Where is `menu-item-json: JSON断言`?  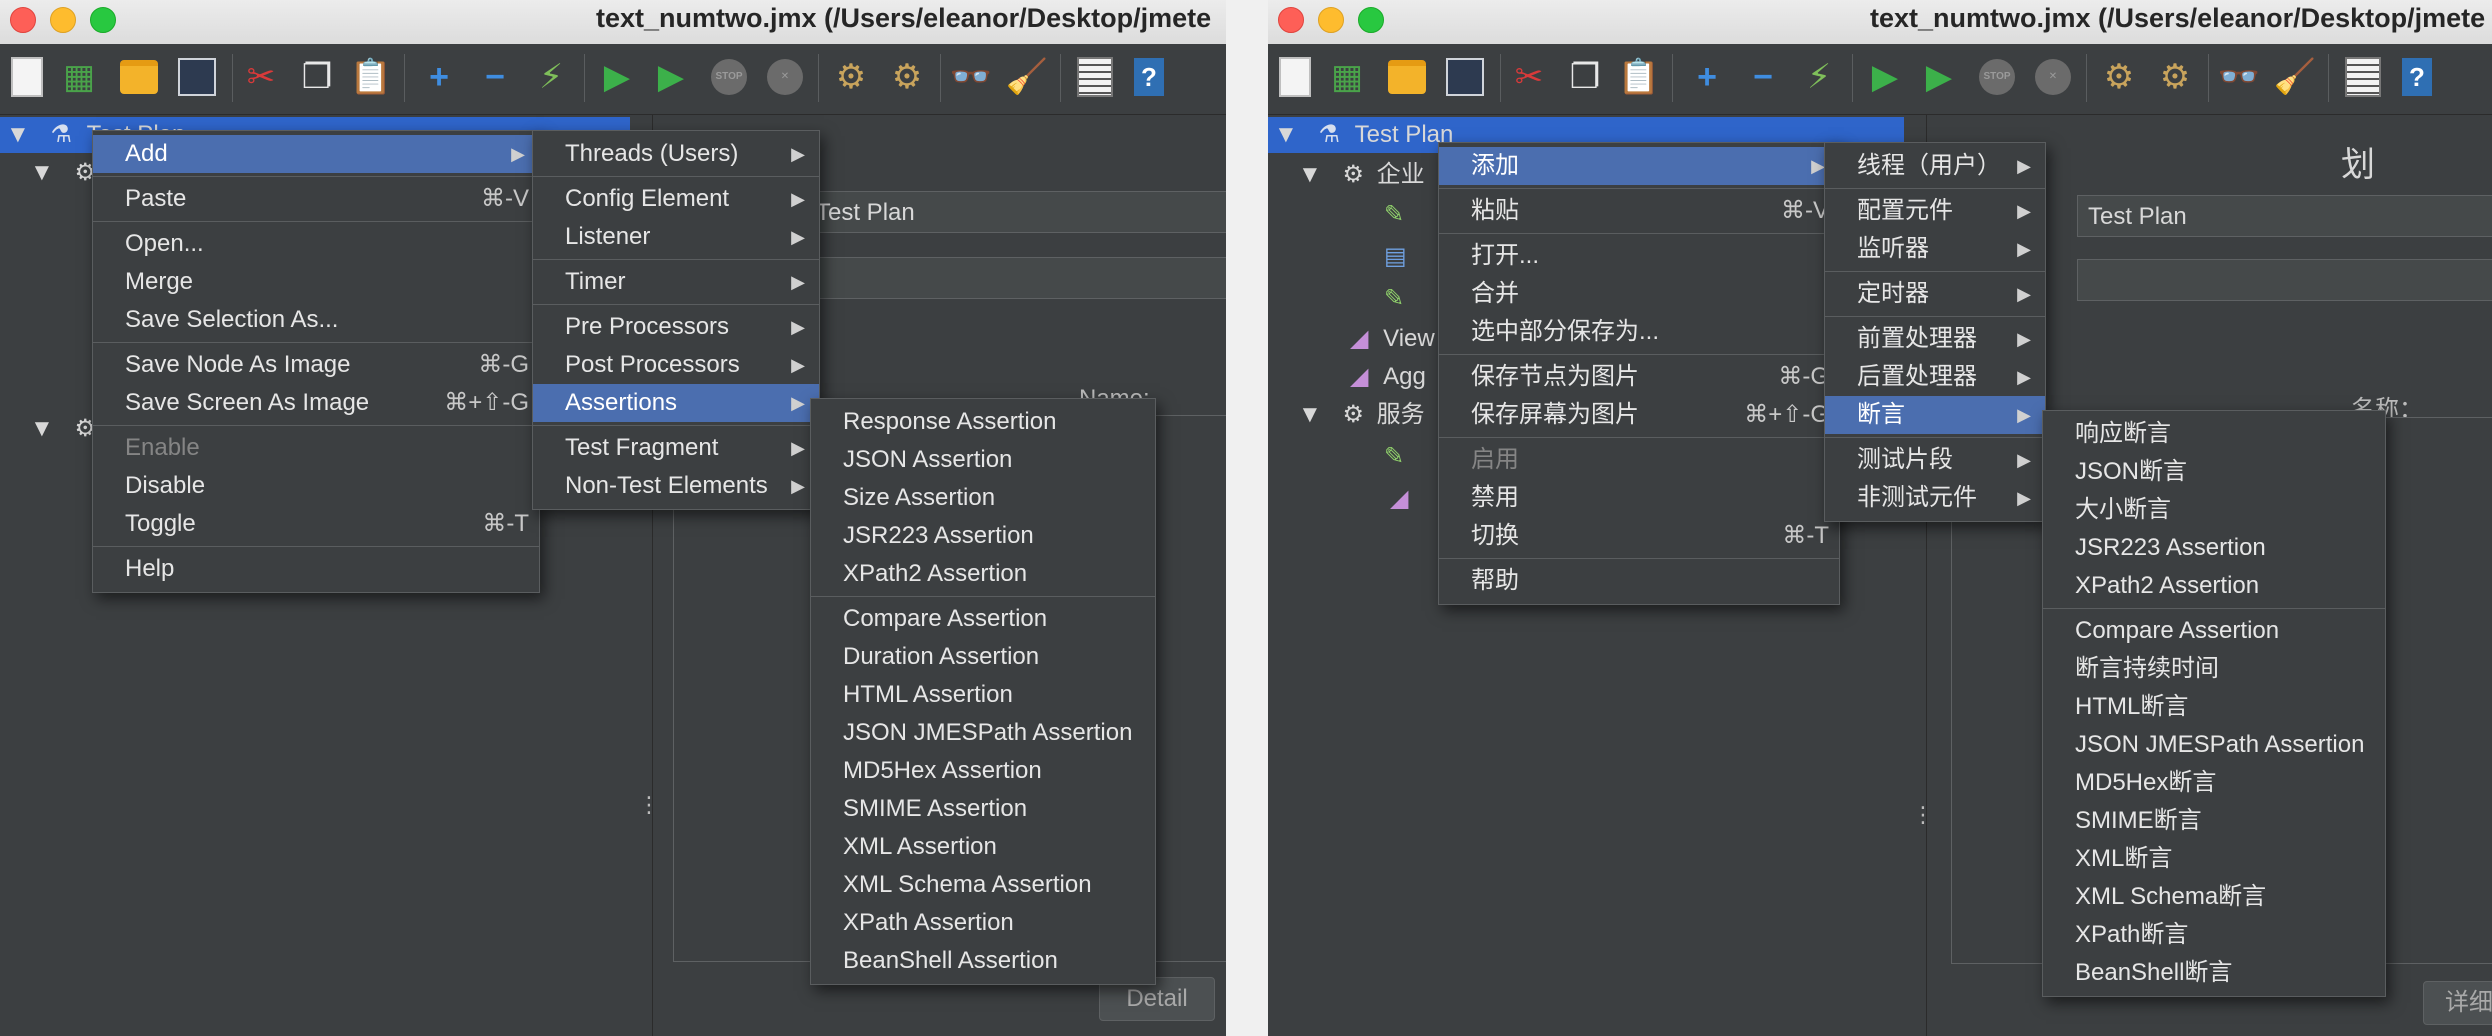 menu-item-json: JSON断言 is located at coordinates (2214, 472).